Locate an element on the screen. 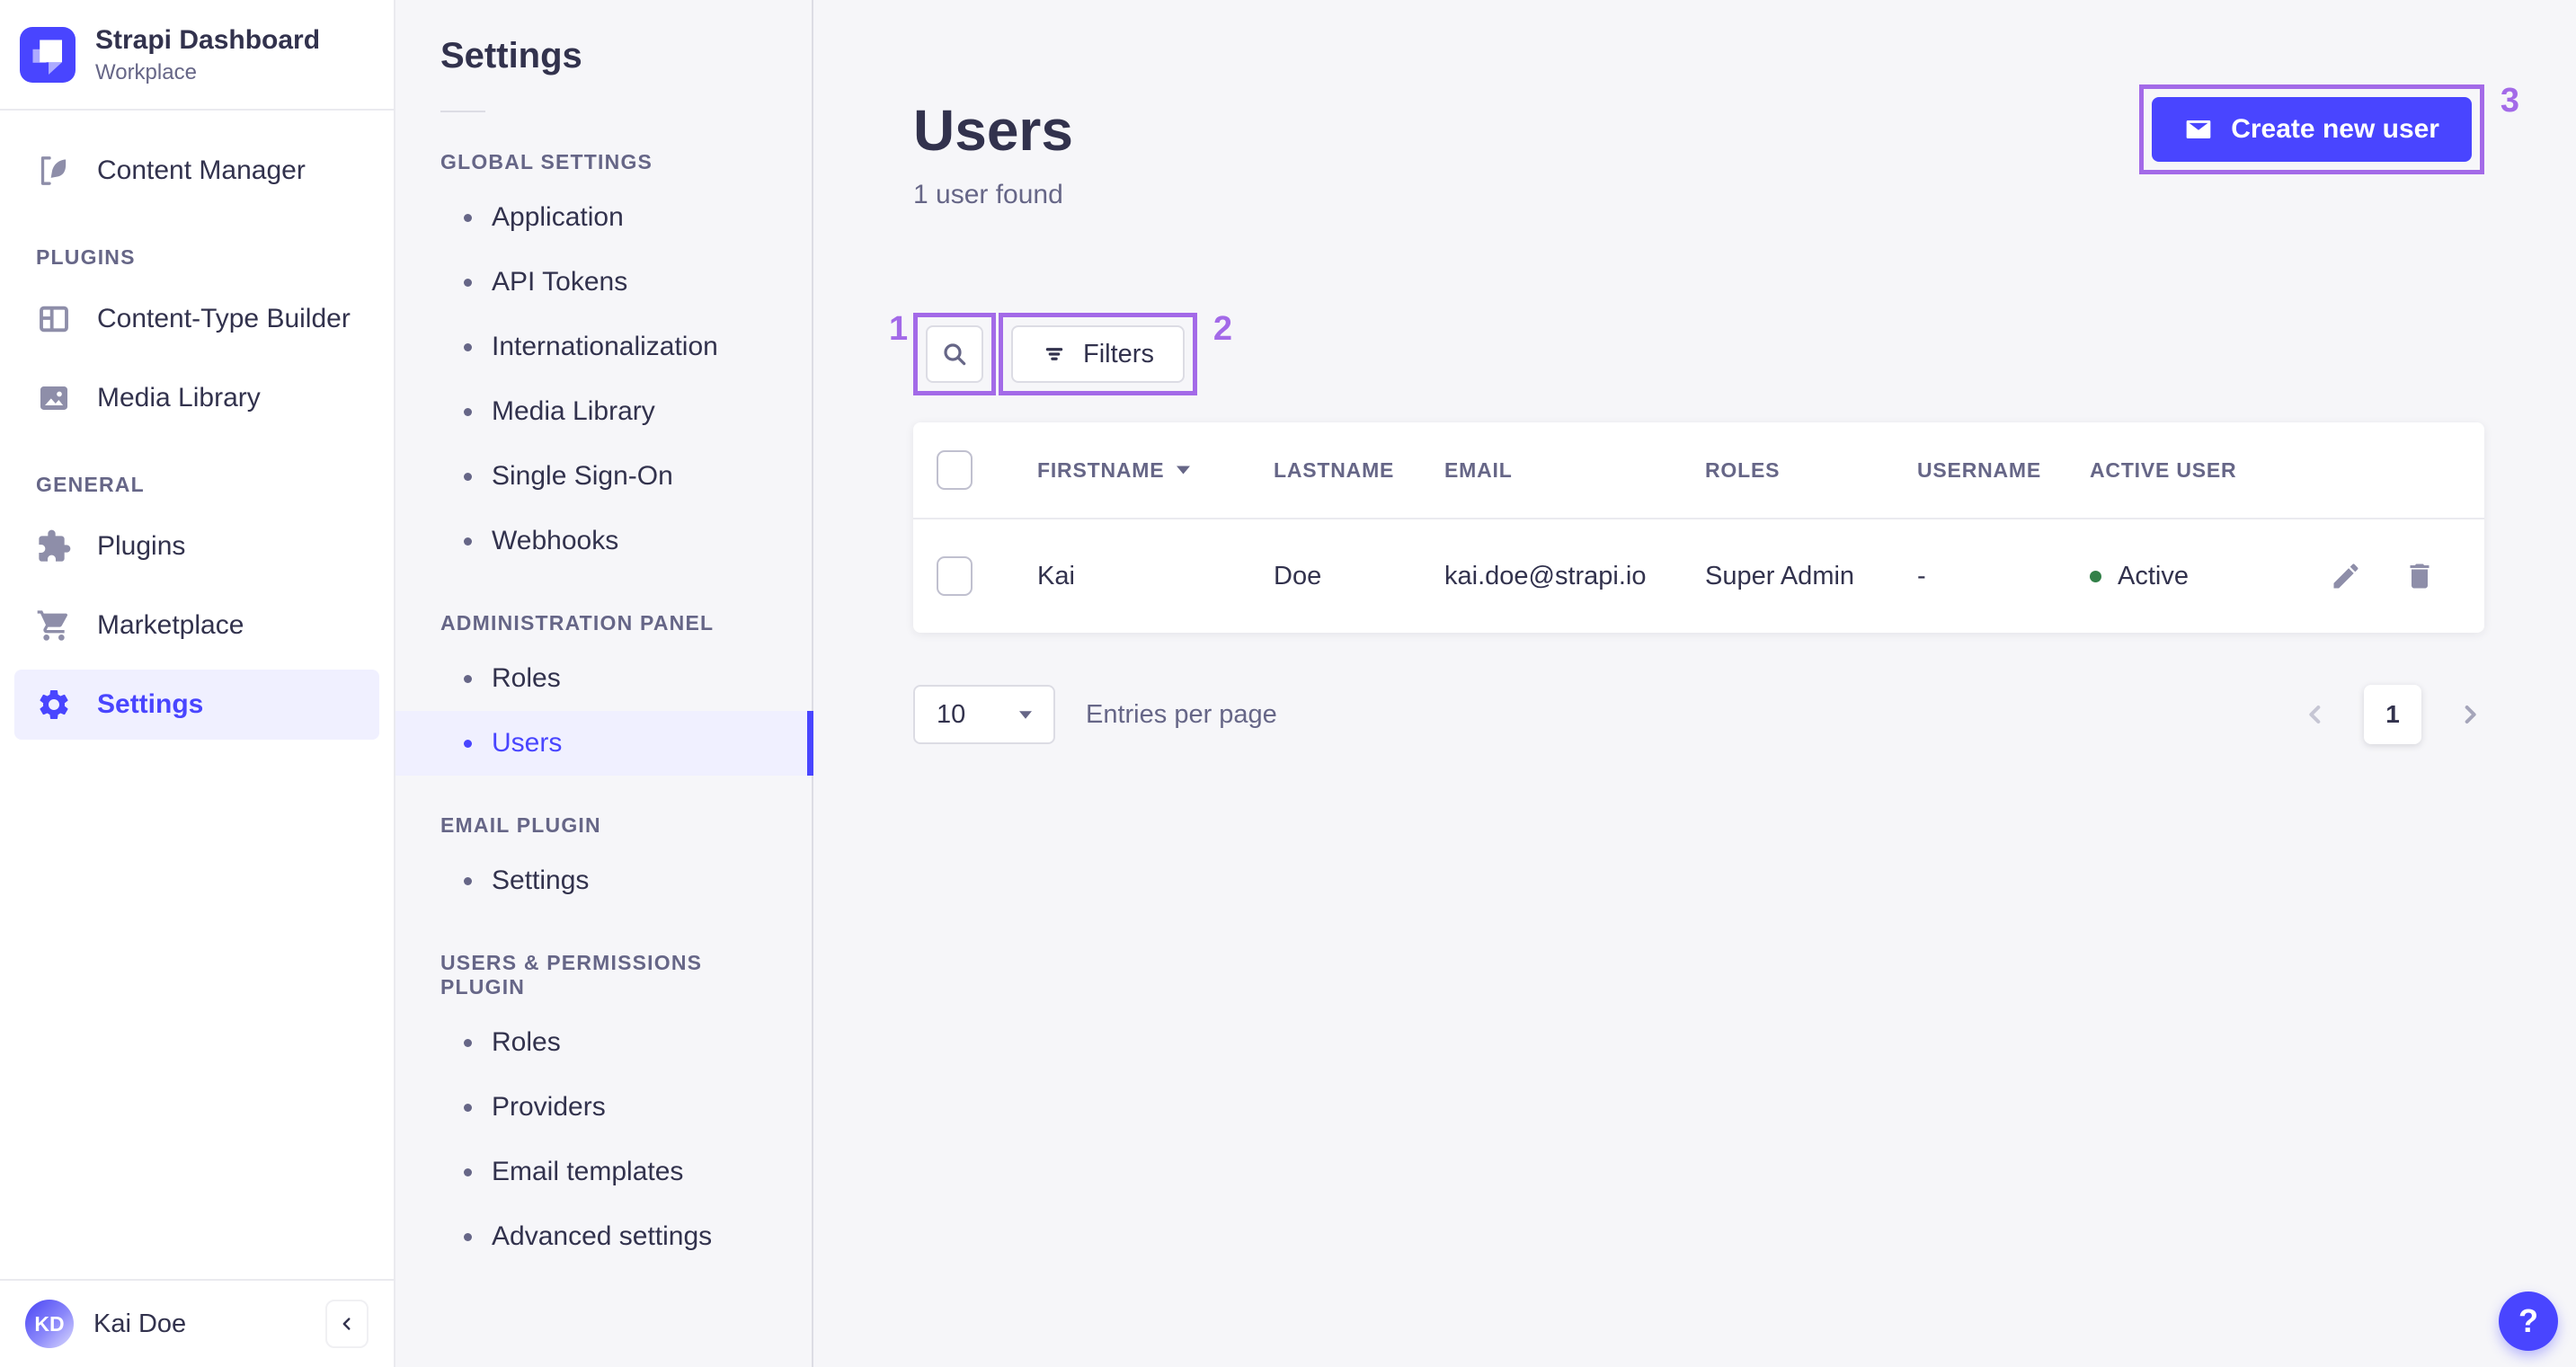 This screenshot has height=1367, width=2576. trash-icon is located at coordinates (2419, 577).